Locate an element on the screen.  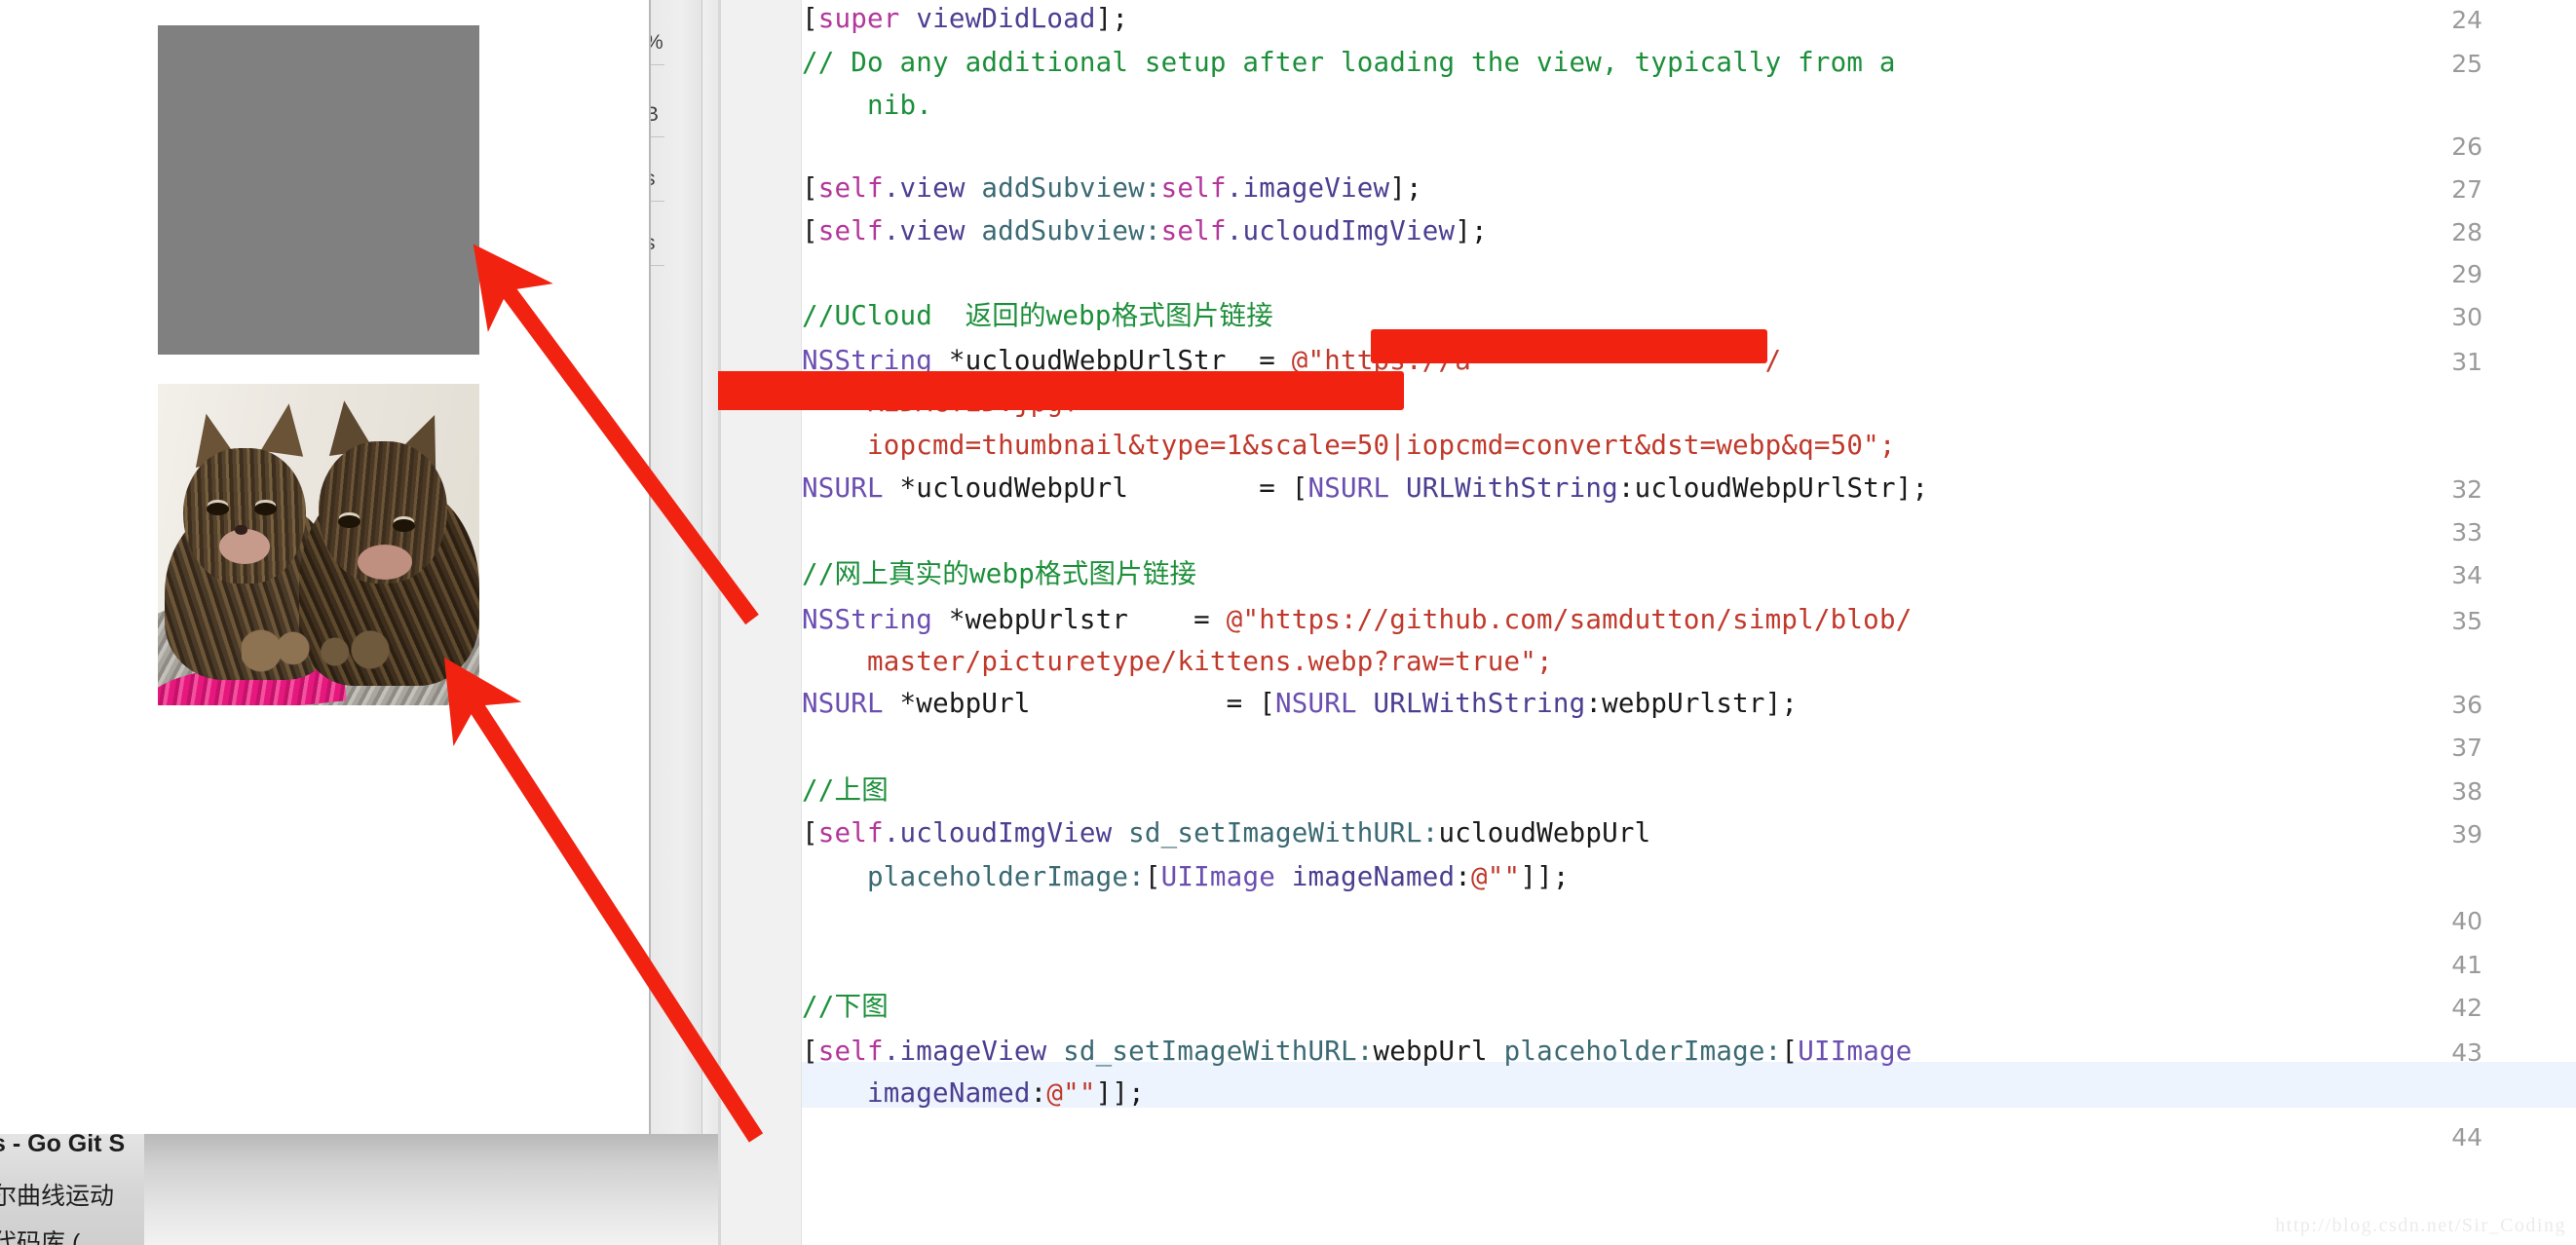
line-number: 40 is located at coordinates (2466, 920).